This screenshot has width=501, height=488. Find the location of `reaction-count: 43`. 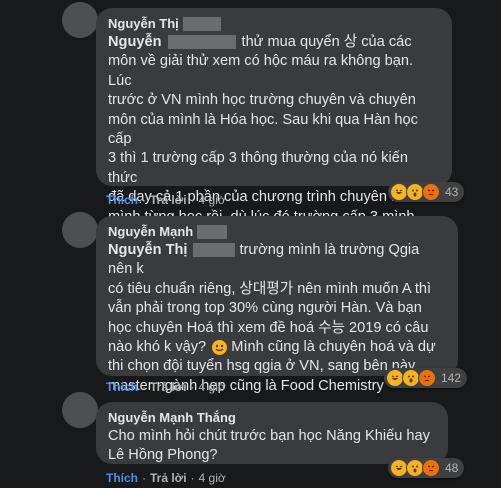

reaction-count: 43 is located at coordinates (452, 192).